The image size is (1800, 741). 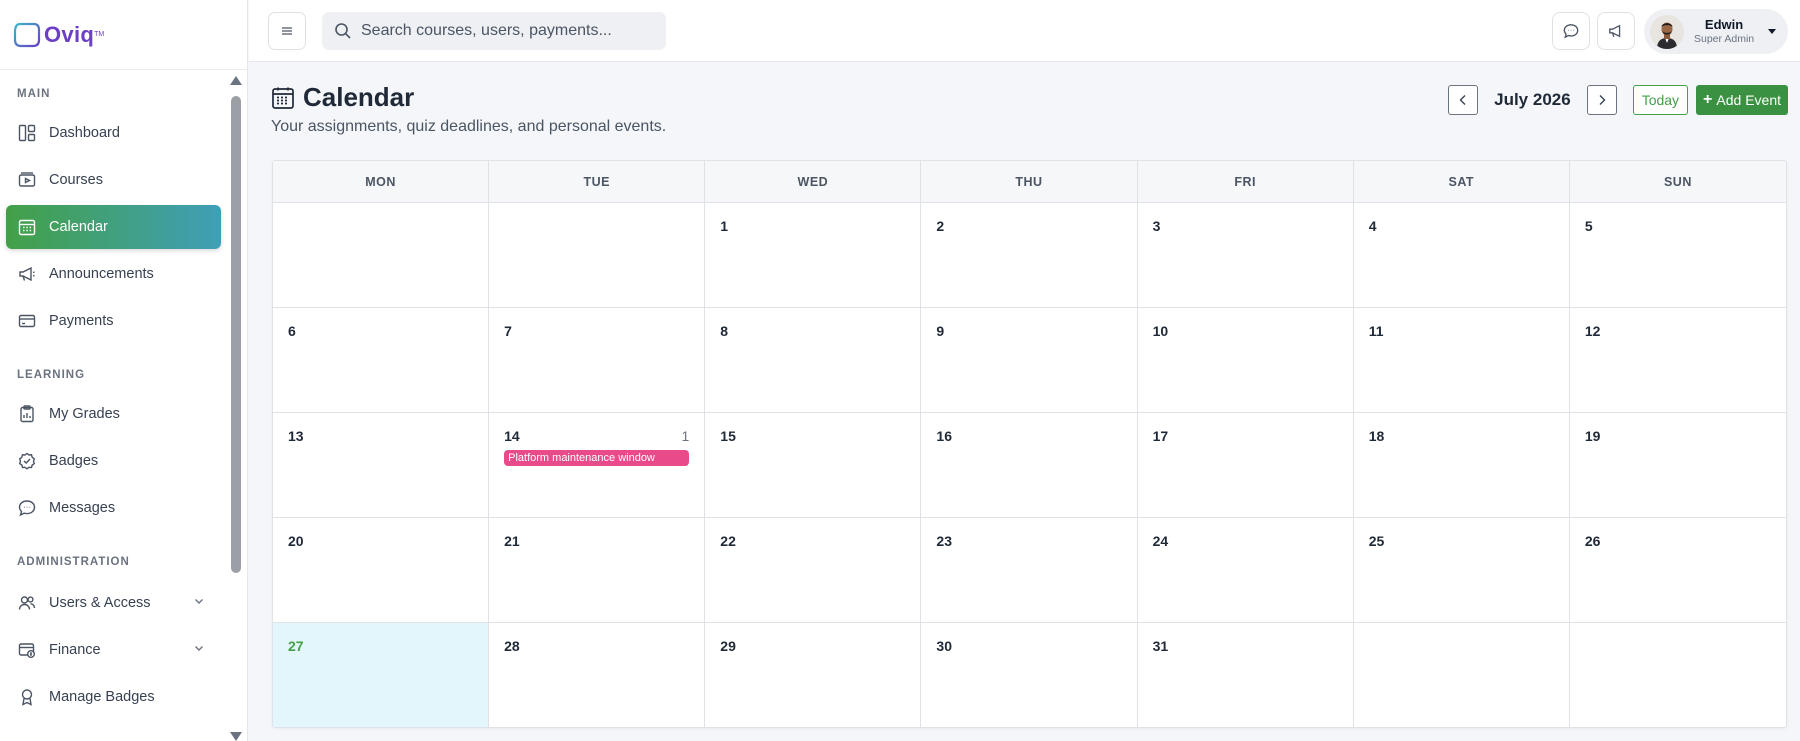 I want to click on megaphone-icon, so click(x=27, y=274).